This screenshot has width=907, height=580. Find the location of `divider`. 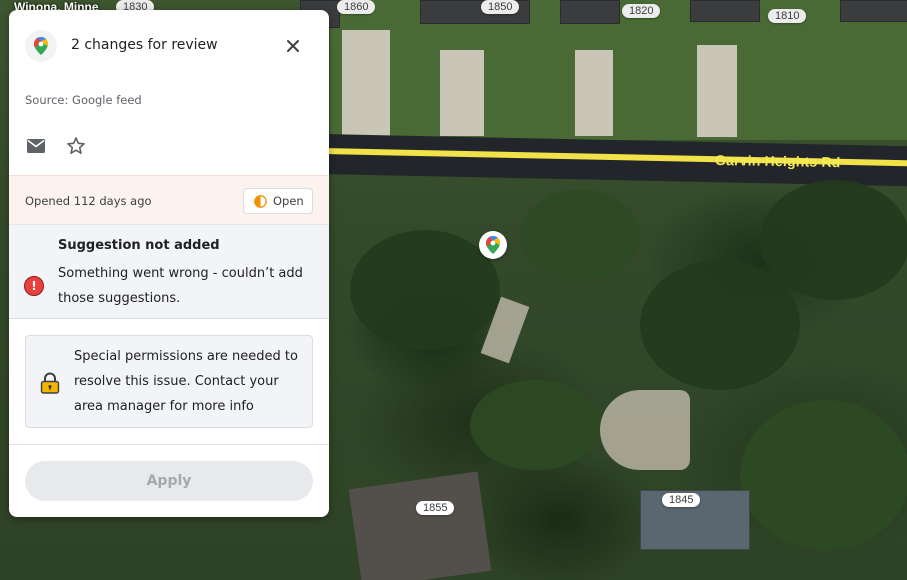

divider is located at coordinates (169, 444).